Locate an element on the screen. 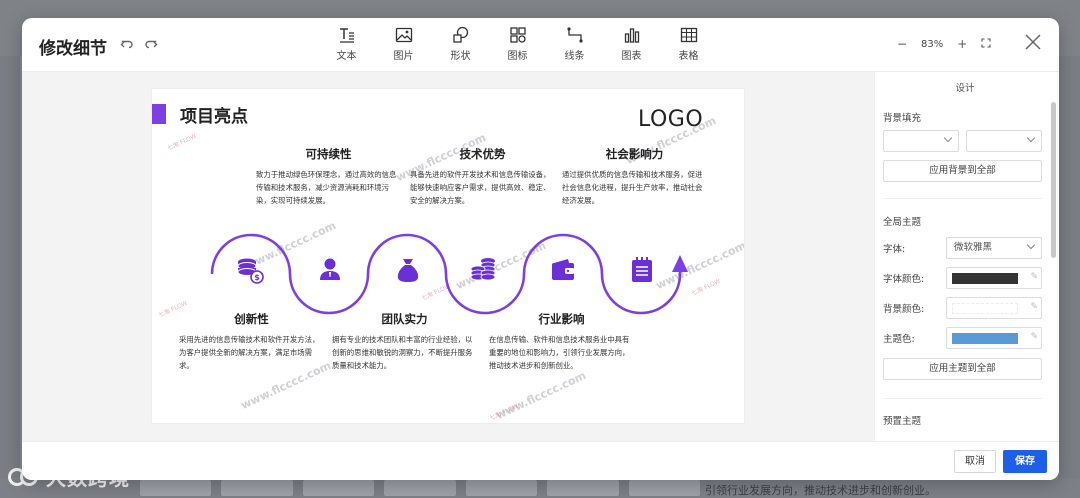 This screenshot has height=498, width=1080. background-text: 引领行业发展方向，推动技术进步和创新创业。 is located at coordinates (820, 490).